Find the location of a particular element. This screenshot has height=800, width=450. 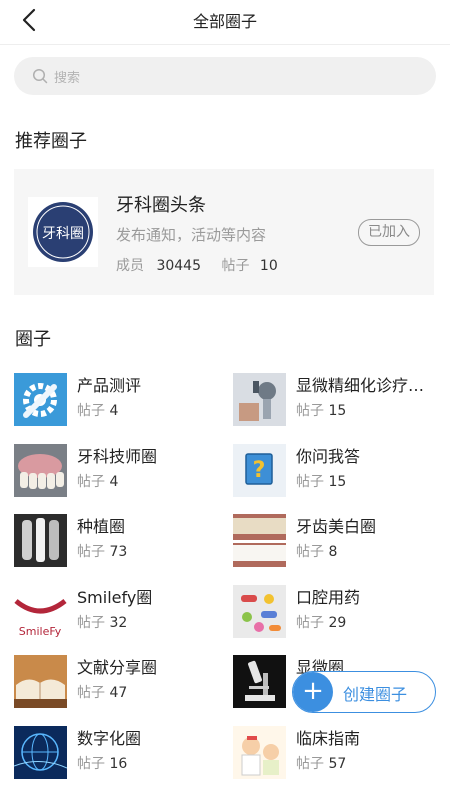

recommended-circle-stats: 成员 30445 帖子 10 is located at coordinates (197, 265).